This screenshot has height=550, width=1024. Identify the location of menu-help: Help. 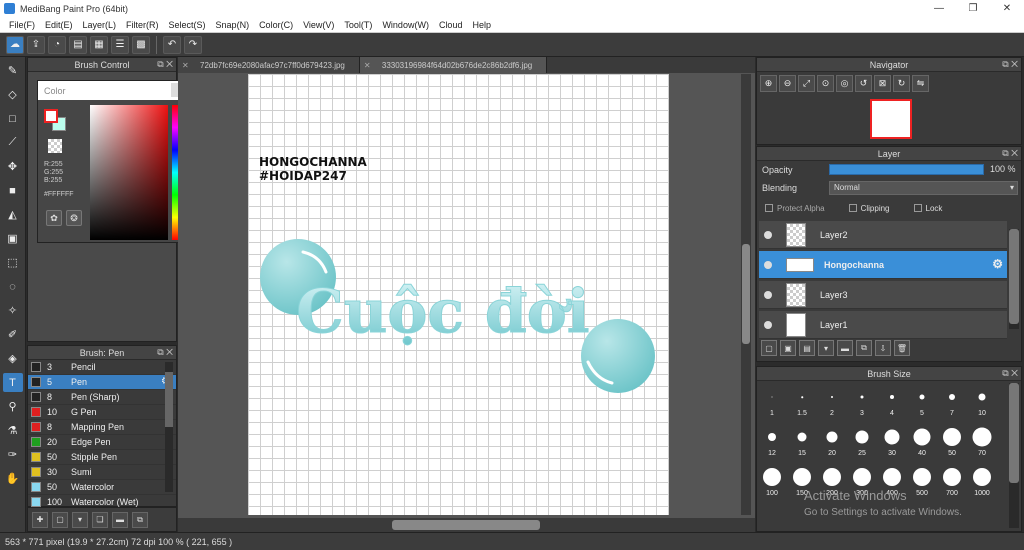
(481, 25).